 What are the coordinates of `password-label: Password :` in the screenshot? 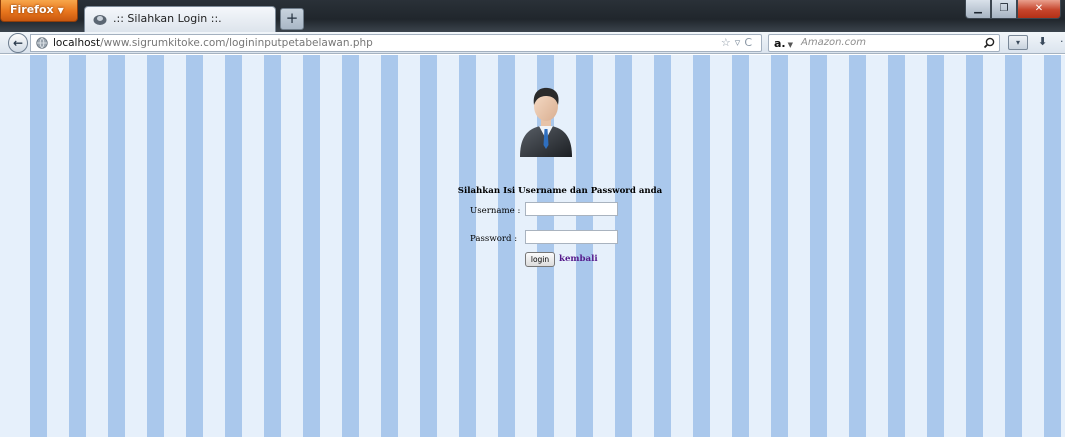 It's located at (494, 239).